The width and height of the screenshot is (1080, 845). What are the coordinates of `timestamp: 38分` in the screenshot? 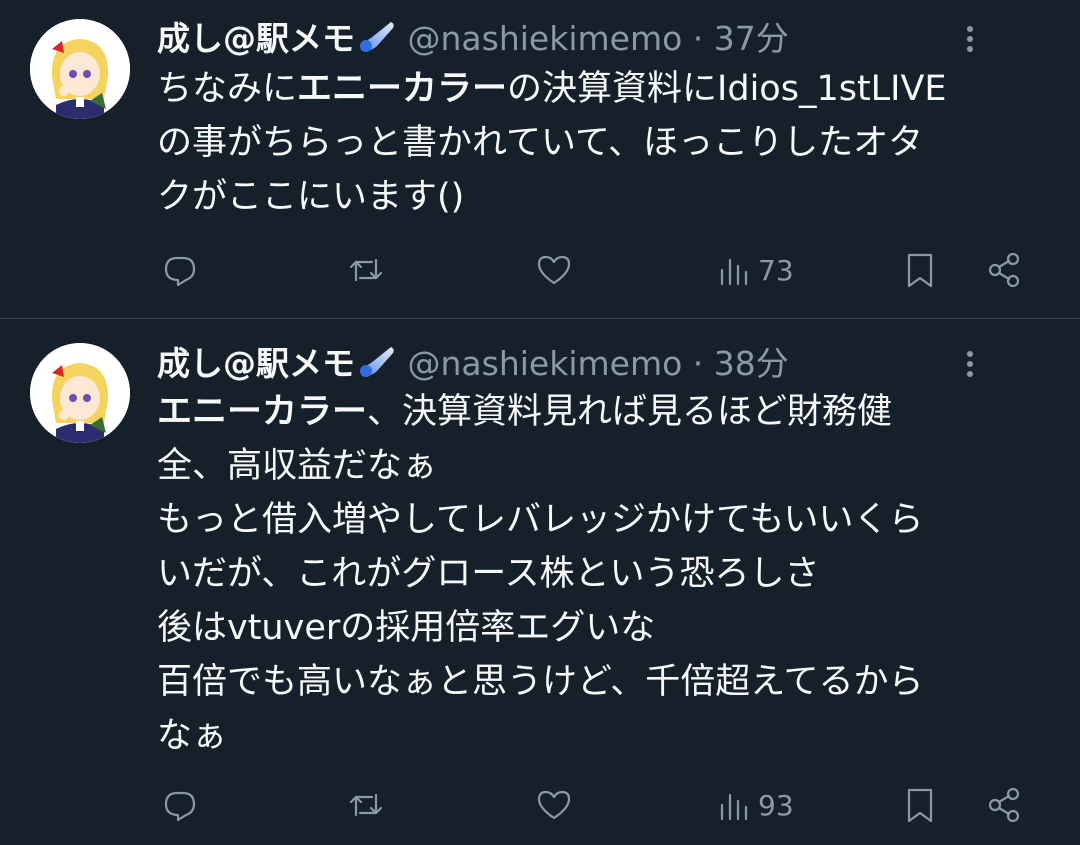 It's located at (751, 363).